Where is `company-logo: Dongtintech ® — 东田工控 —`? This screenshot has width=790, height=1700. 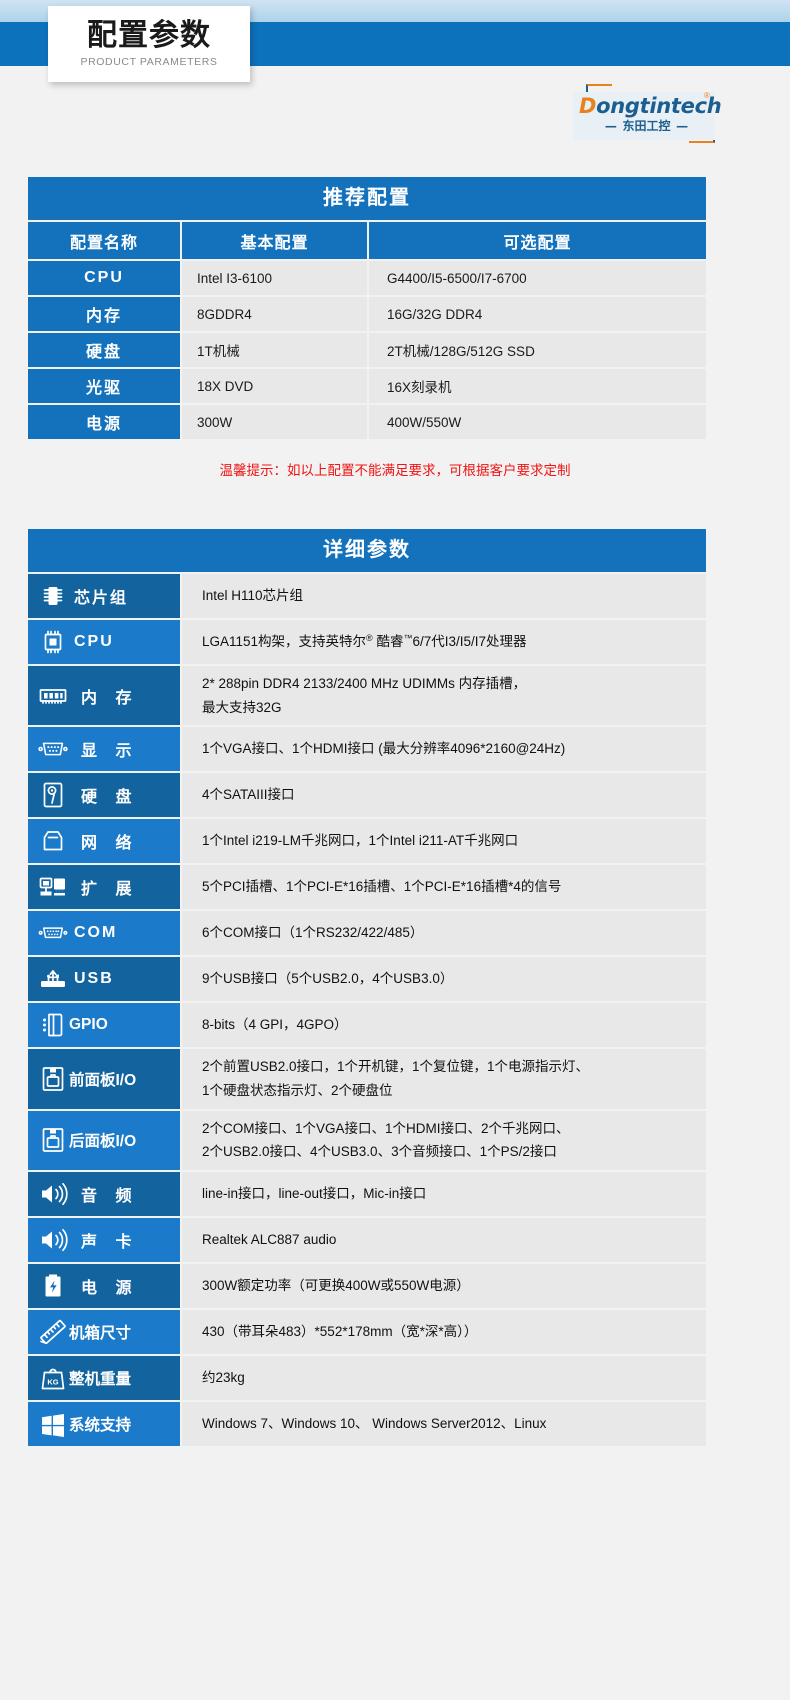 company-logo: Dongtintech ® — 东田工控 — is located at coordinates (647, 114).